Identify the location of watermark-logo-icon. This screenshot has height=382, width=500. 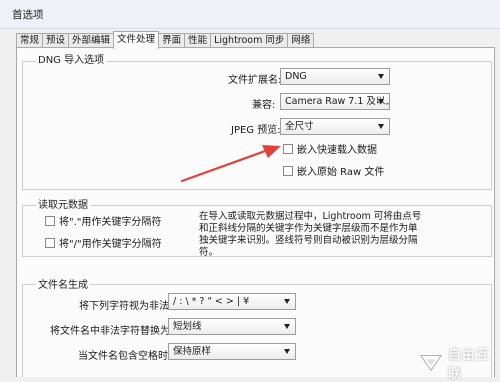
(431, 363).